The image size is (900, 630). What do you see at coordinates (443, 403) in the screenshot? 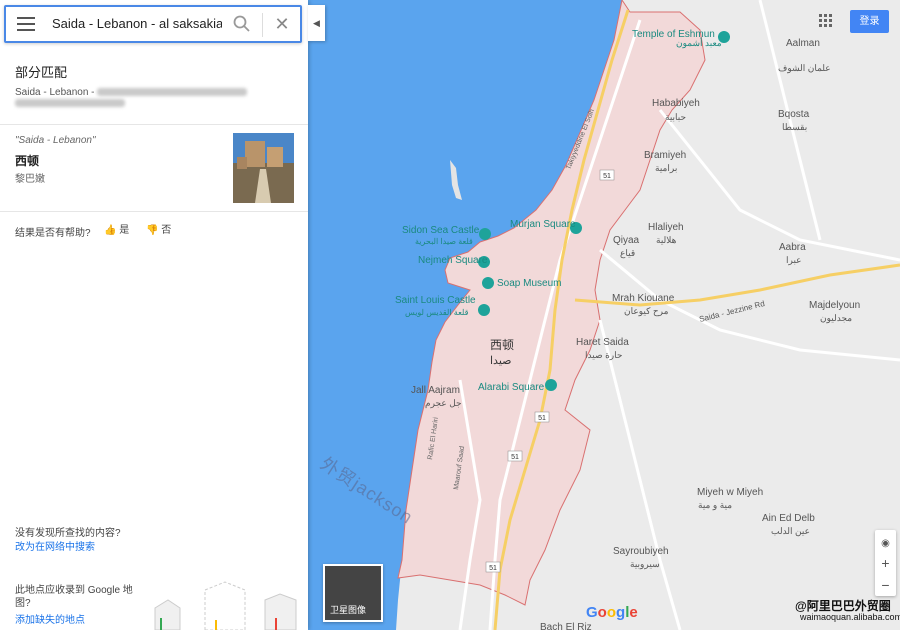
I see `label-jall-aajram-ar: جل عجرم` at bounding box center [443, 403].